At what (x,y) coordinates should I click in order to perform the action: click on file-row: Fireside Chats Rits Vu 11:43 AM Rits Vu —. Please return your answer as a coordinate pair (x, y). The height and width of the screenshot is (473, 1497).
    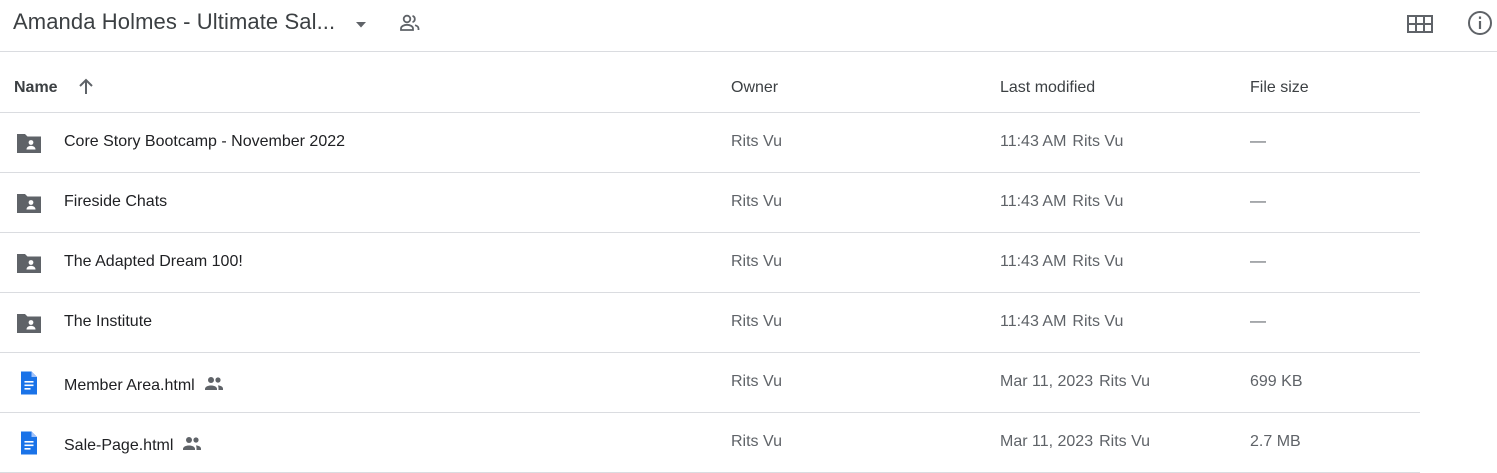
    Looking at the image, I should click on (710, 203).